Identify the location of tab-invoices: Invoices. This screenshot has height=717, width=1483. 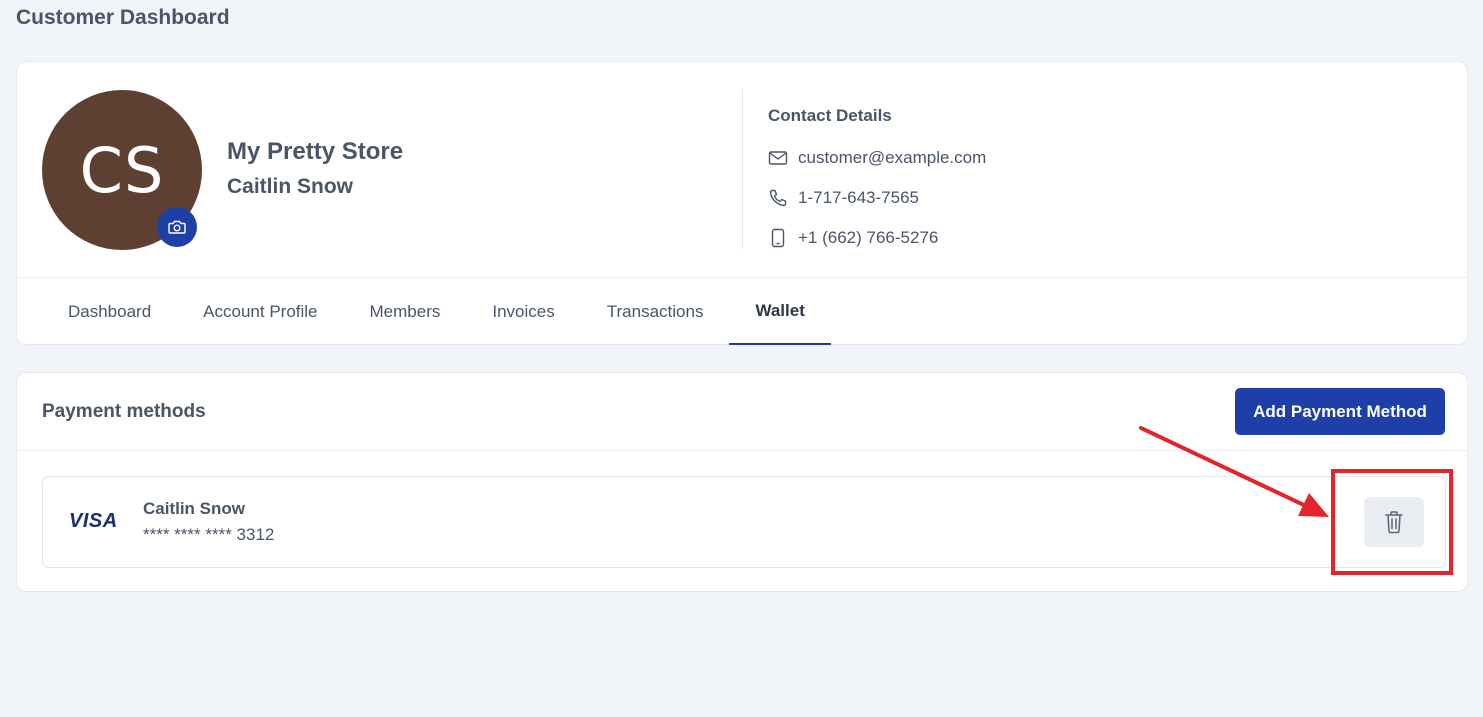
(523, 311).